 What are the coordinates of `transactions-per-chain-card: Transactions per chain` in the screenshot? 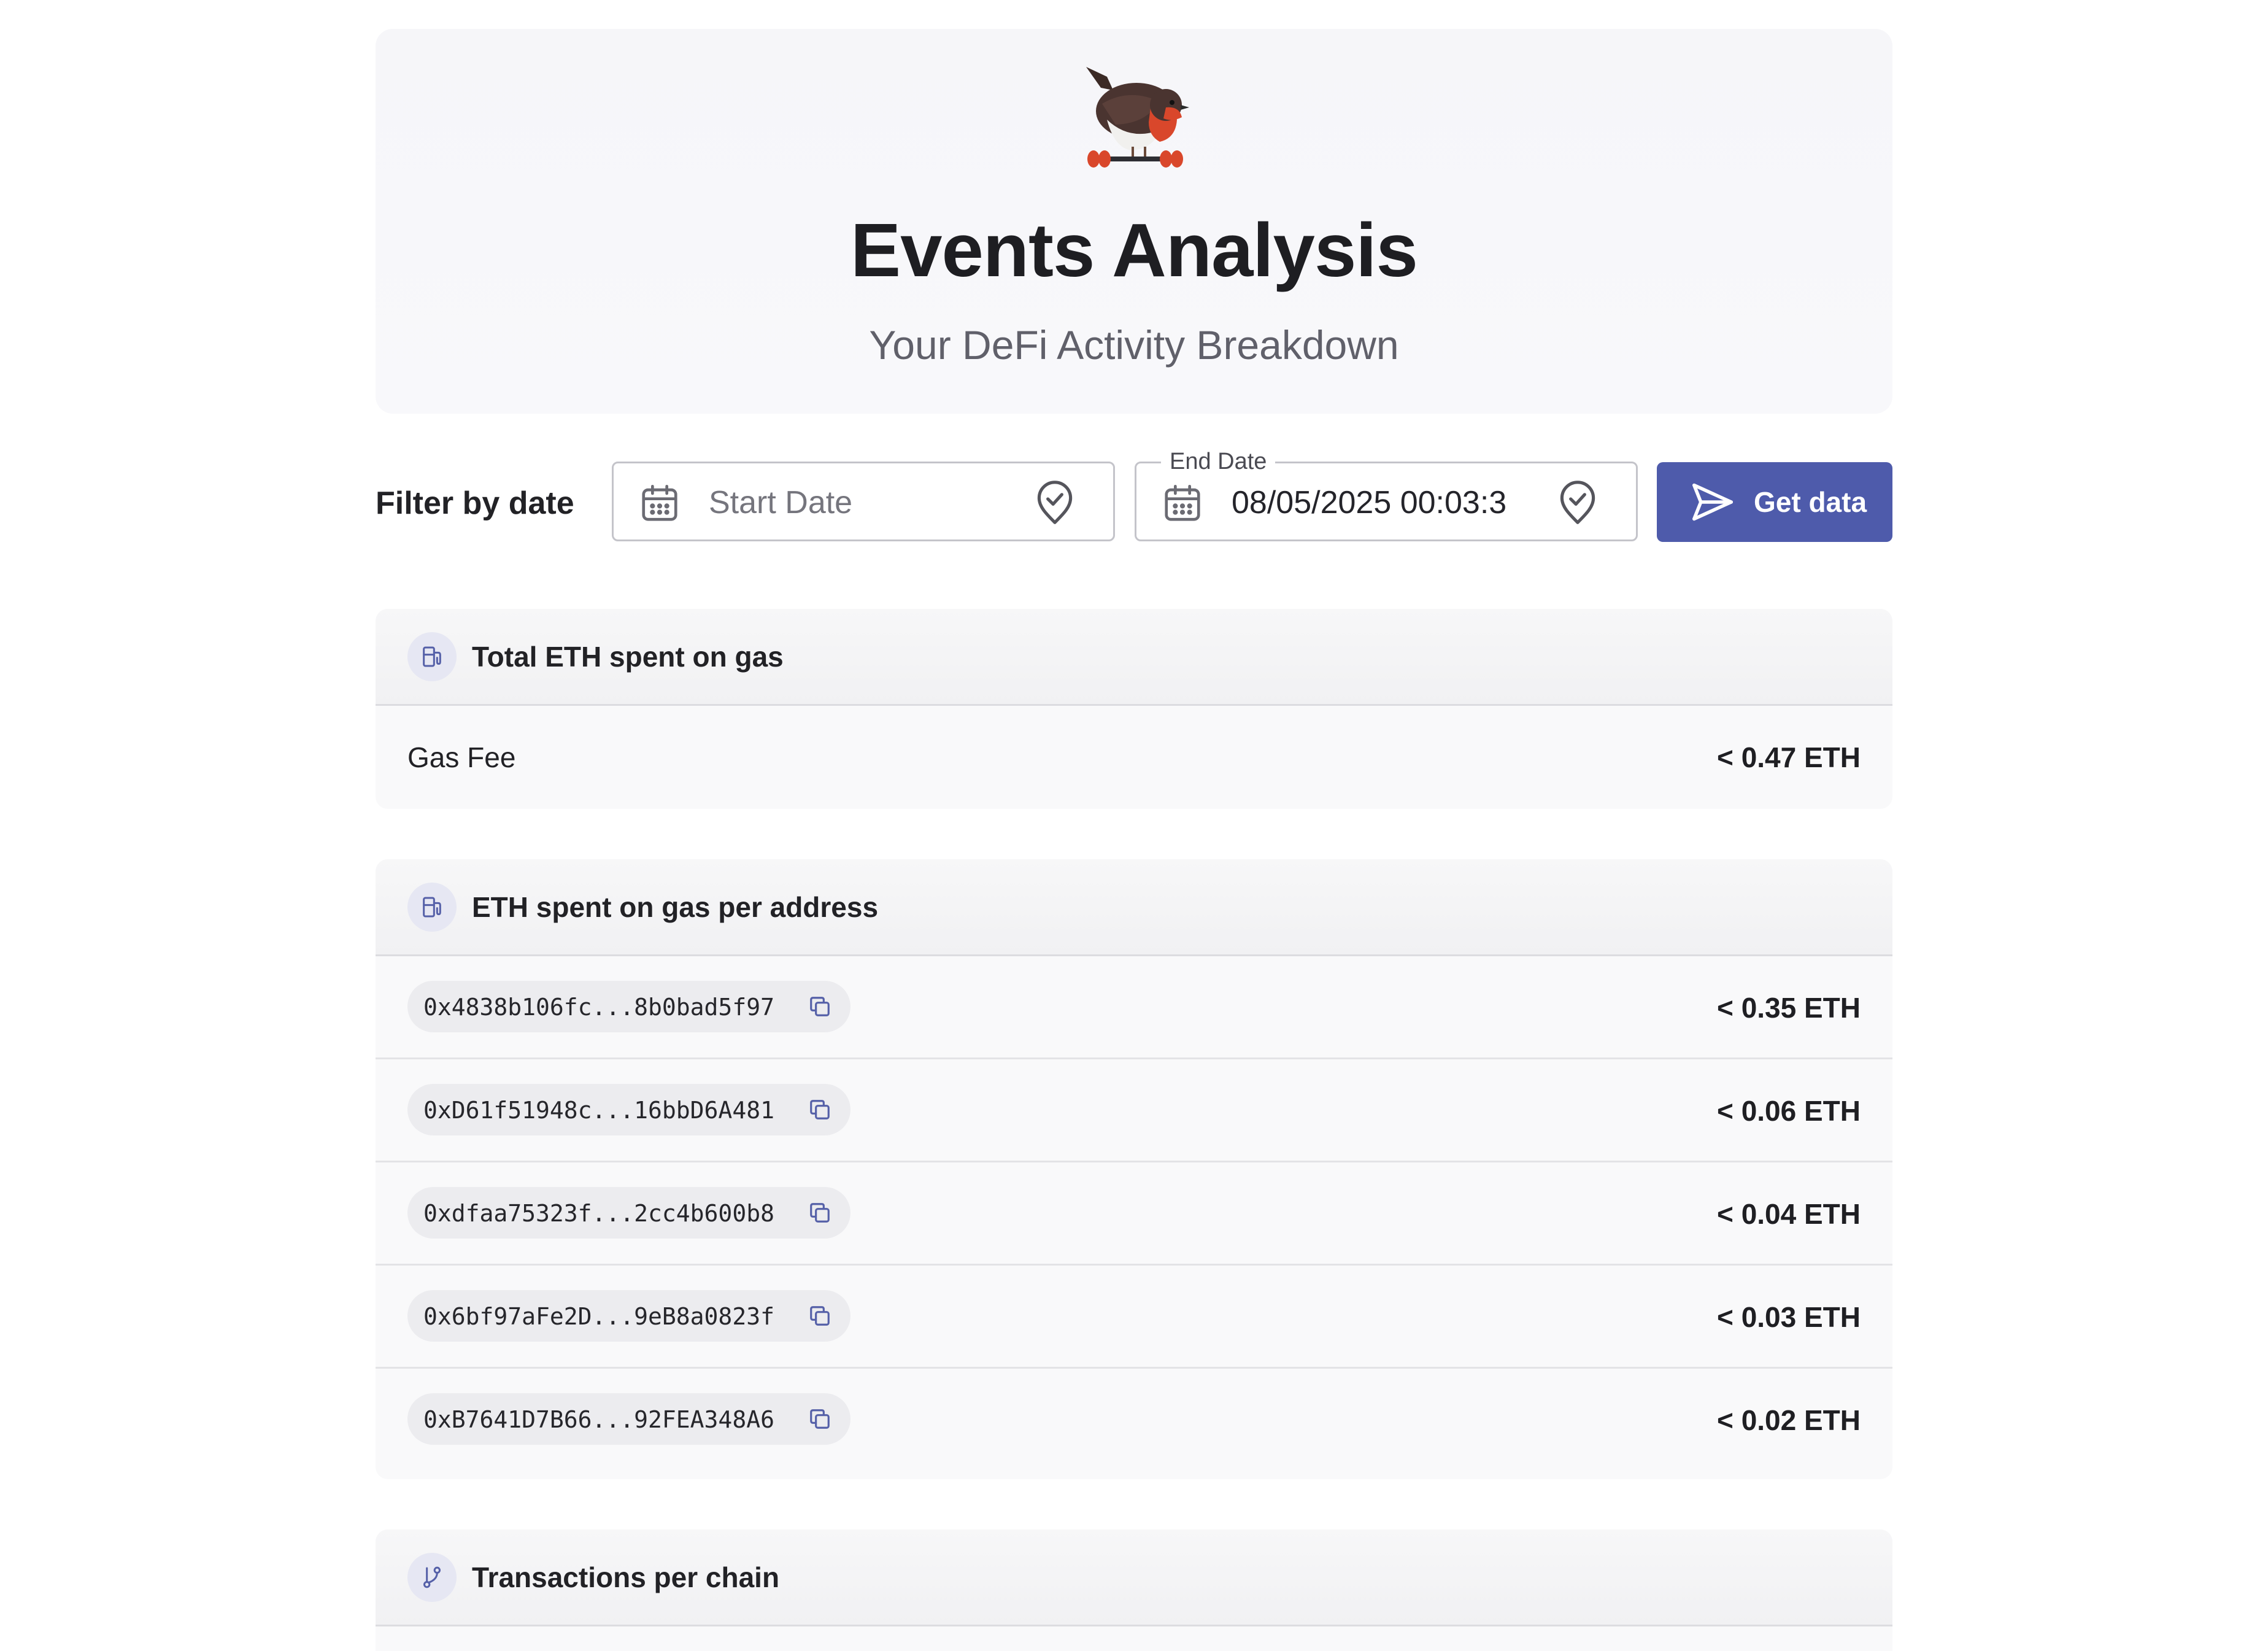 It's located at (1134, 1590).